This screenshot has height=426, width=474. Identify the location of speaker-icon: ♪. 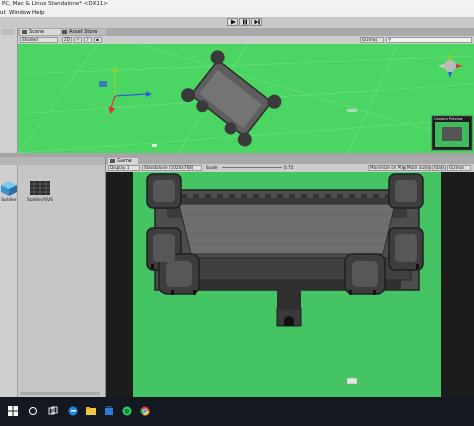
(87, 39).